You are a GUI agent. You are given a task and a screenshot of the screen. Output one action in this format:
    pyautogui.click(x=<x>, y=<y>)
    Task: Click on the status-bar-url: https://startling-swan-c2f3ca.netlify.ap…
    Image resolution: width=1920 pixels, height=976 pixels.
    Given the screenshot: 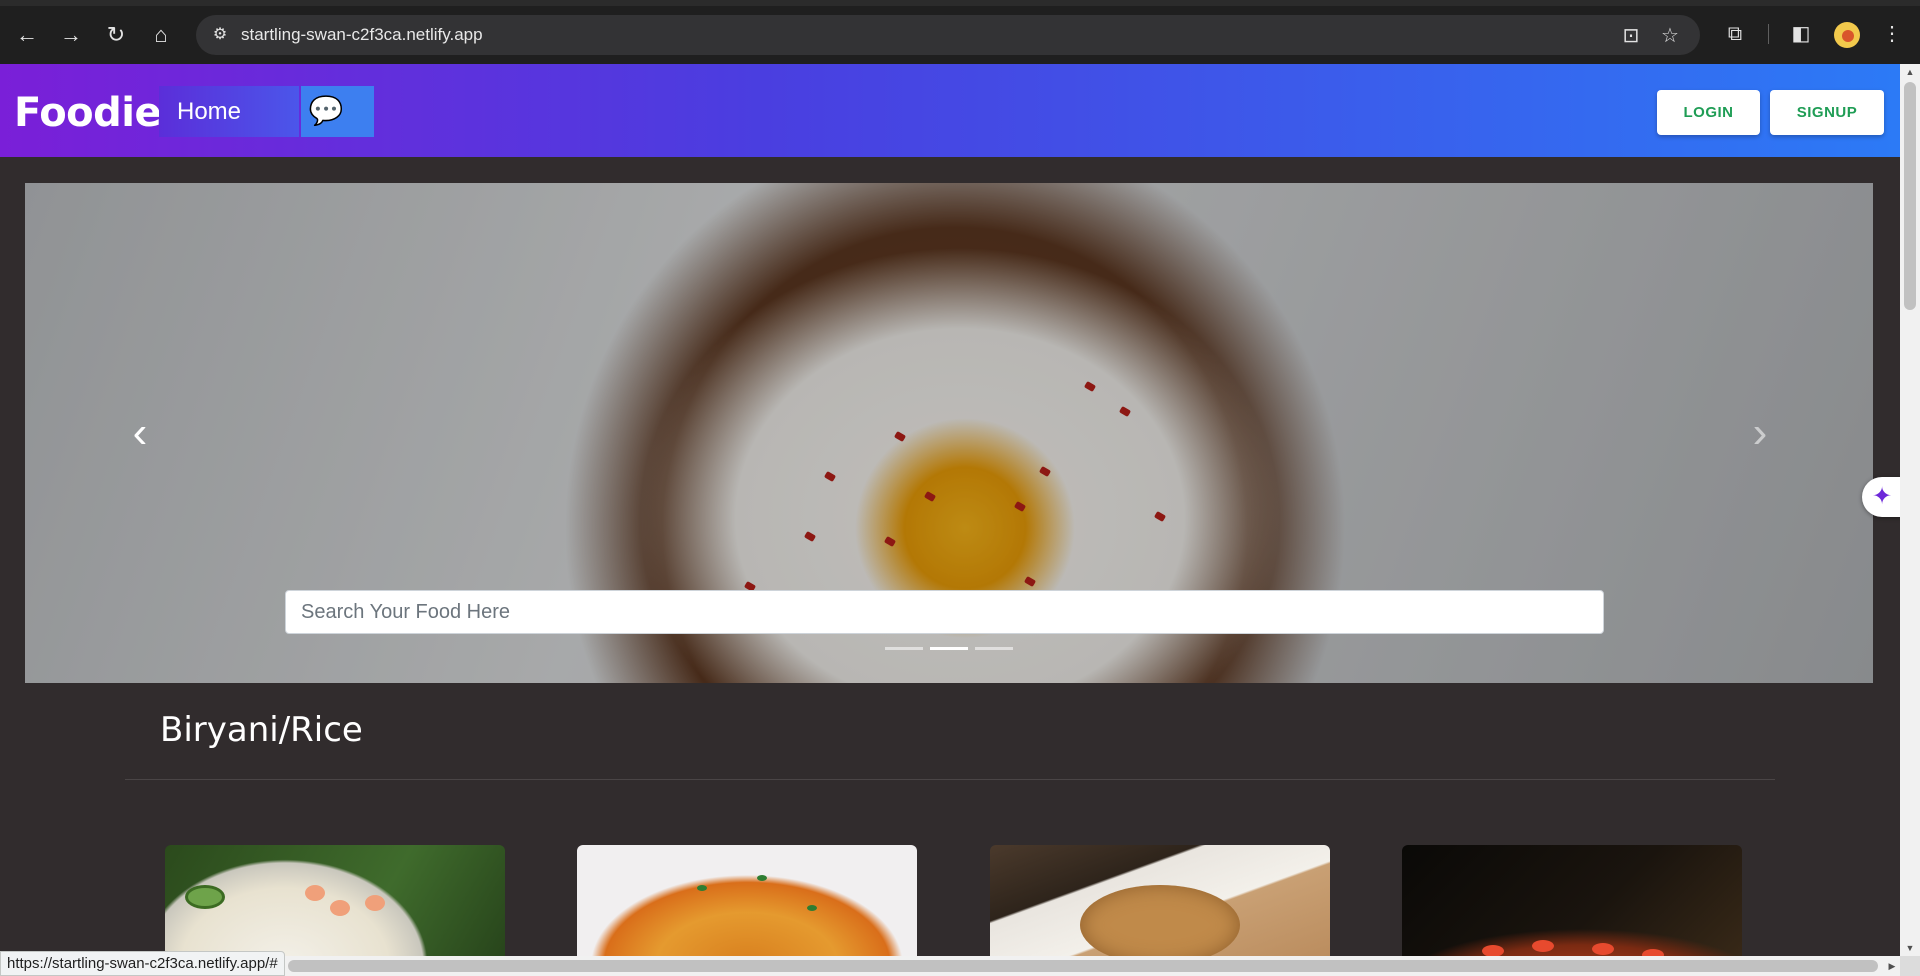 What is the action you would take?
    pyautogui.click(x=142, y=963)
    